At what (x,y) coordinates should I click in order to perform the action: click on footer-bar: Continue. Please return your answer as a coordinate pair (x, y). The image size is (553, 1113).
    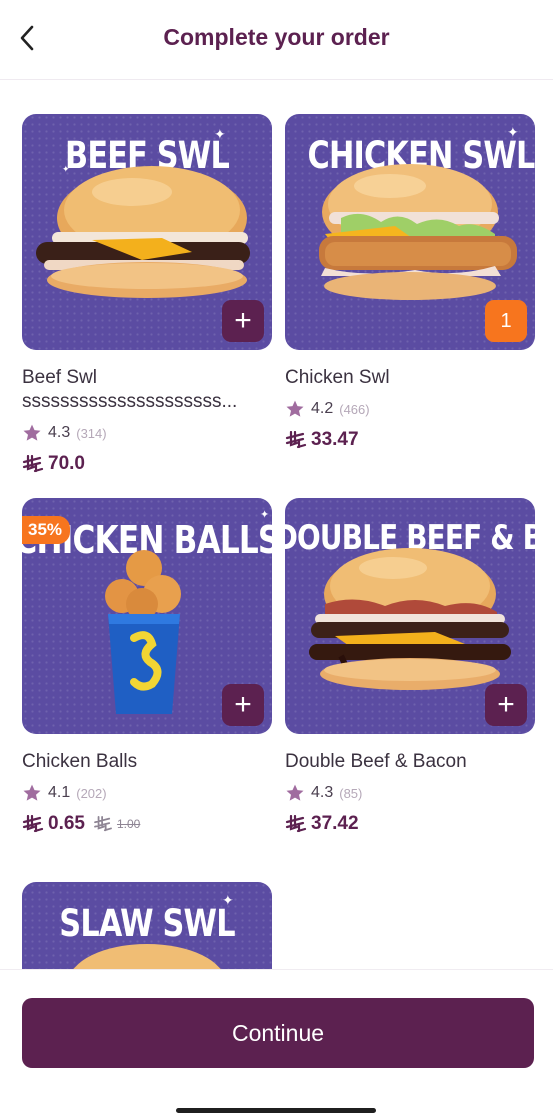
    Looking at the image, I should click on (276, 1041).